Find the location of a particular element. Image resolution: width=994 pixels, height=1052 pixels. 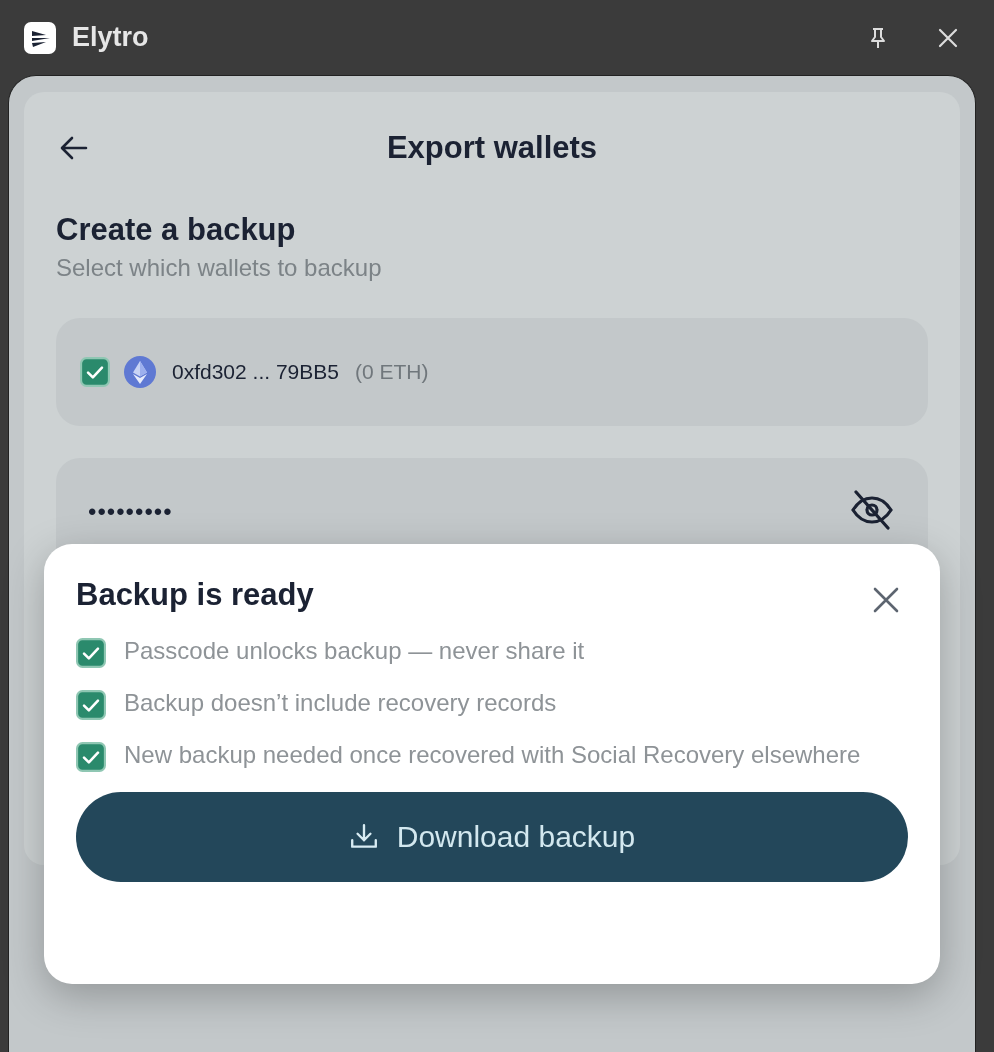

wallet-balance: (0 ETH) is located at coordinates (391, 372).